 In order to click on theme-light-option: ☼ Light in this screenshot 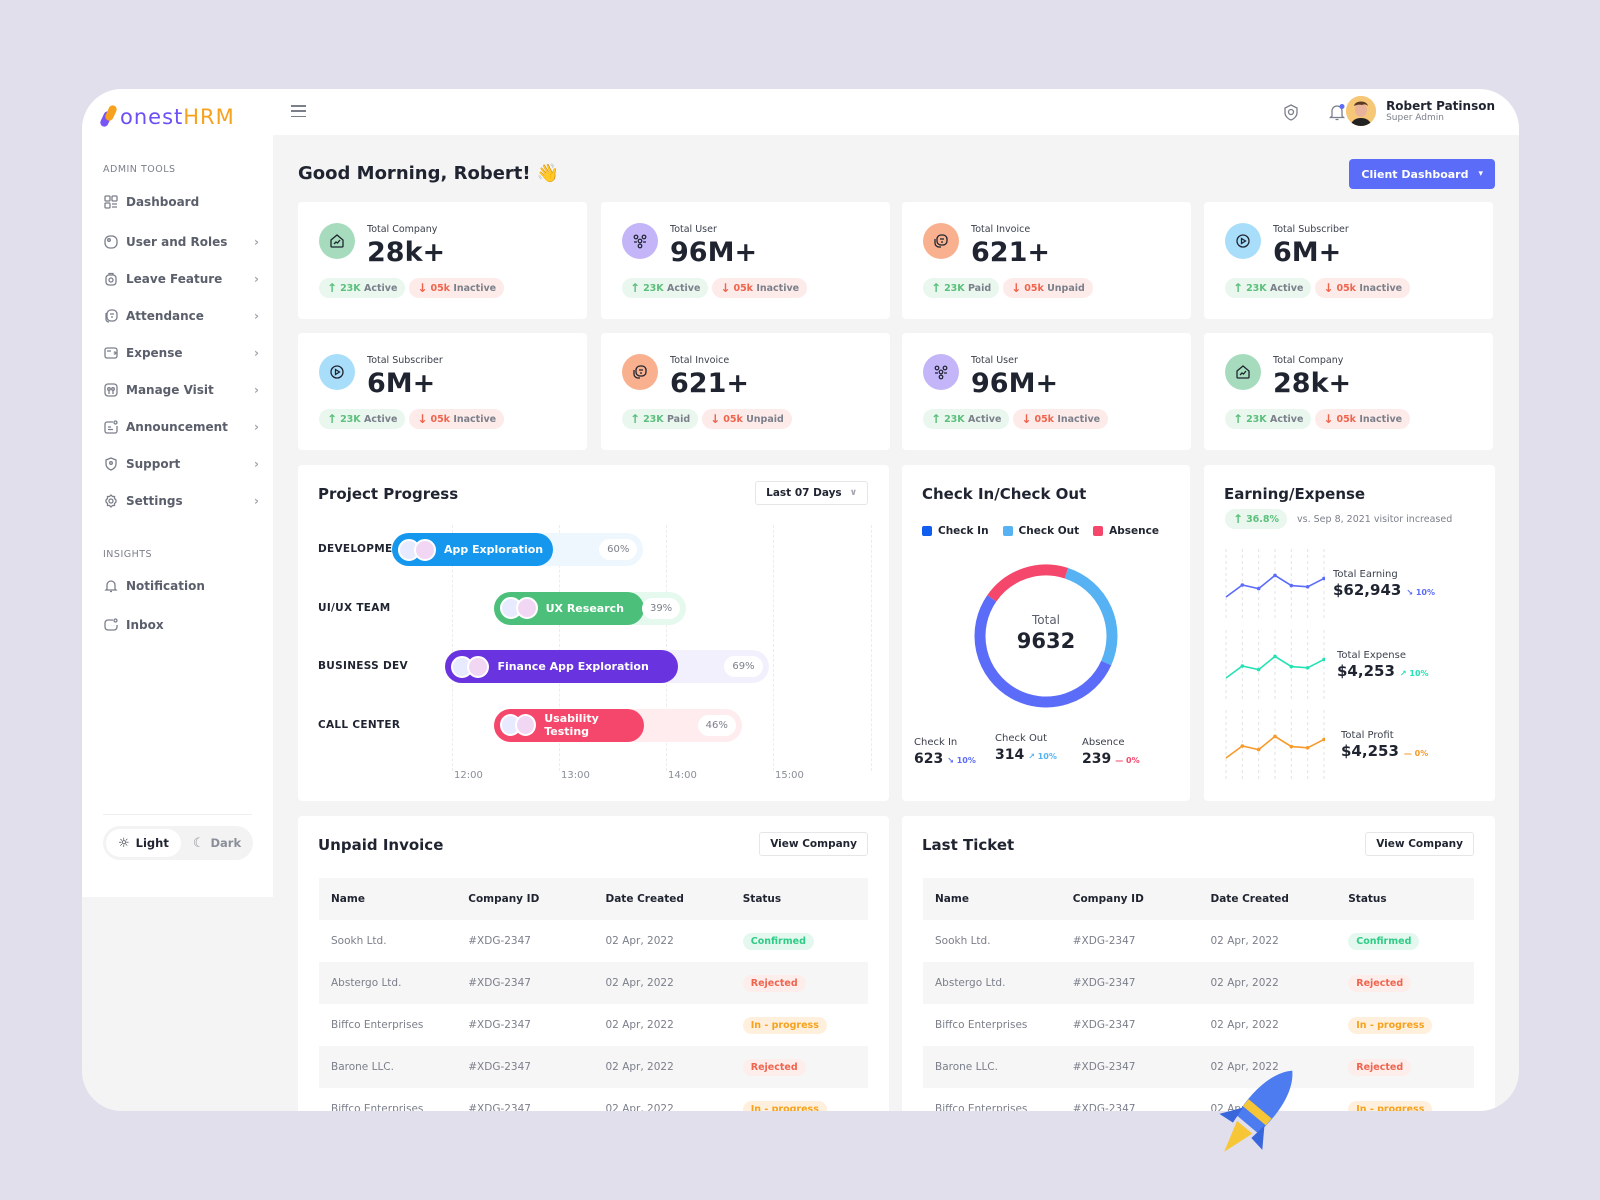, I will do `click(143, 843)`.